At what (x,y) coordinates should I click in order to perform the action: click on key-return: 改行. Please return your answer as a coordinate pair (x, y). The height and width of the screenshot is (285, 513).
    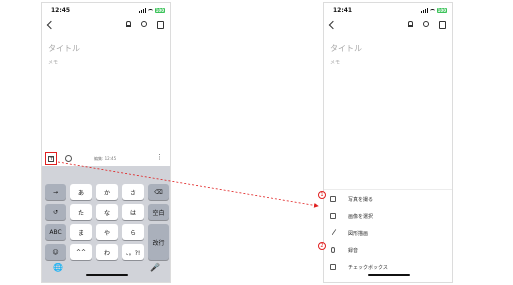
    Looking at the image, I should click on (158, 242).